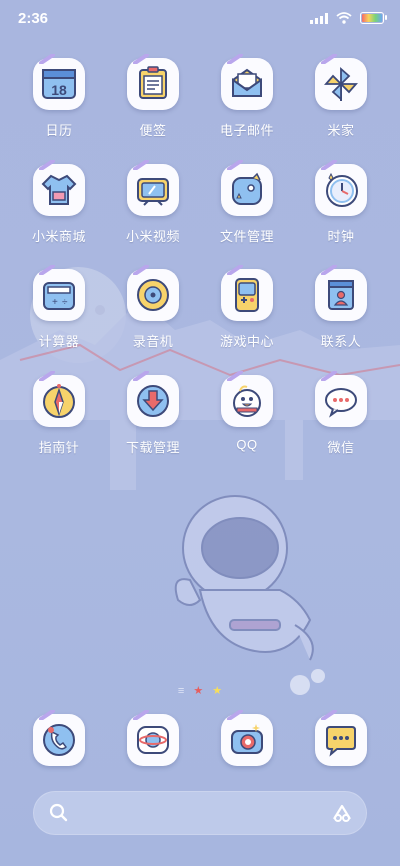 This screenshot has width=400, height=866. What do you see at coordinates (246, 236) in the screenshot?
I see `app-label: 文件管理` at bounding box center [246, 236].